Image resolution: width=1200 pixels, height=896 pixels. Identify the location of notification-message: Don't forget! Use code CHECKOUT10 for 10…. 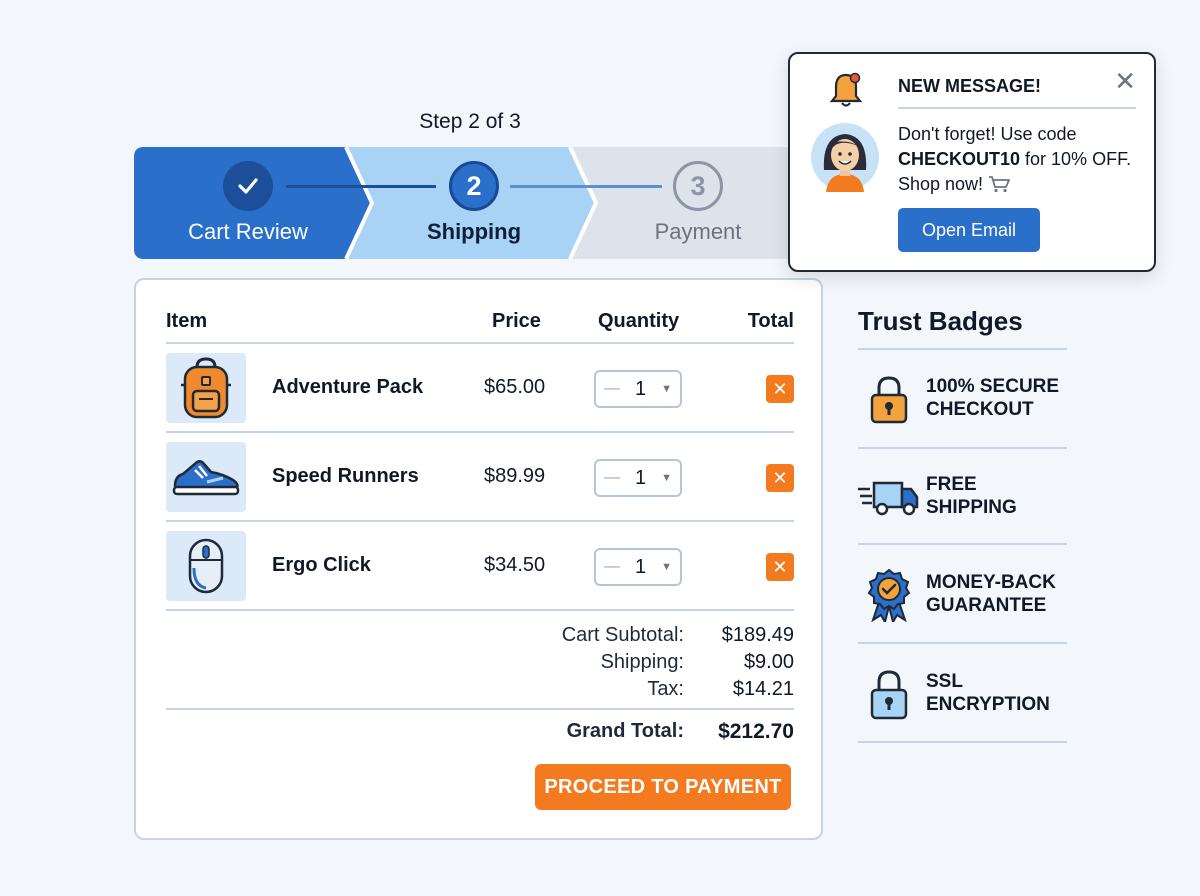
(1023, 161).